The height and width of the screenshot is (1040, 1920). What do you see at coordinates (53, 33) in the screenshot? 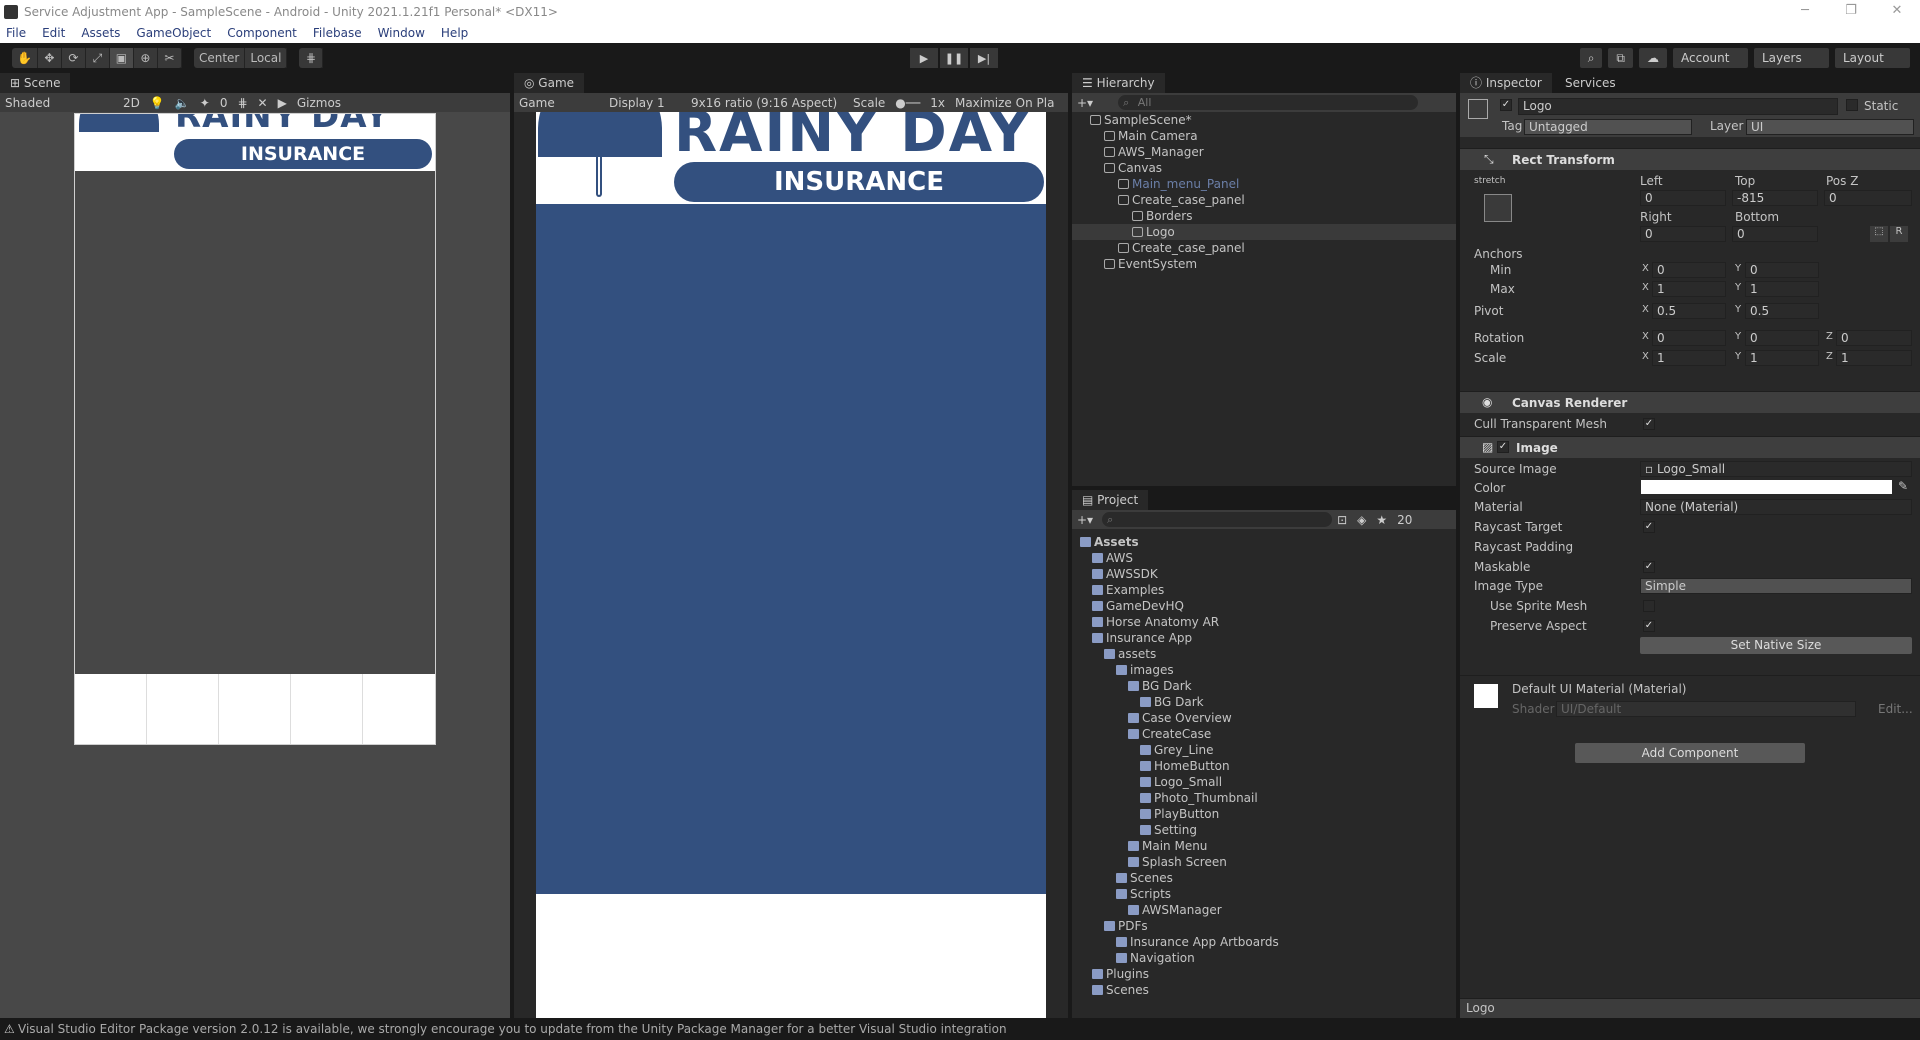
I see `menu-edit: Edit` at bounding box center [53, 33].